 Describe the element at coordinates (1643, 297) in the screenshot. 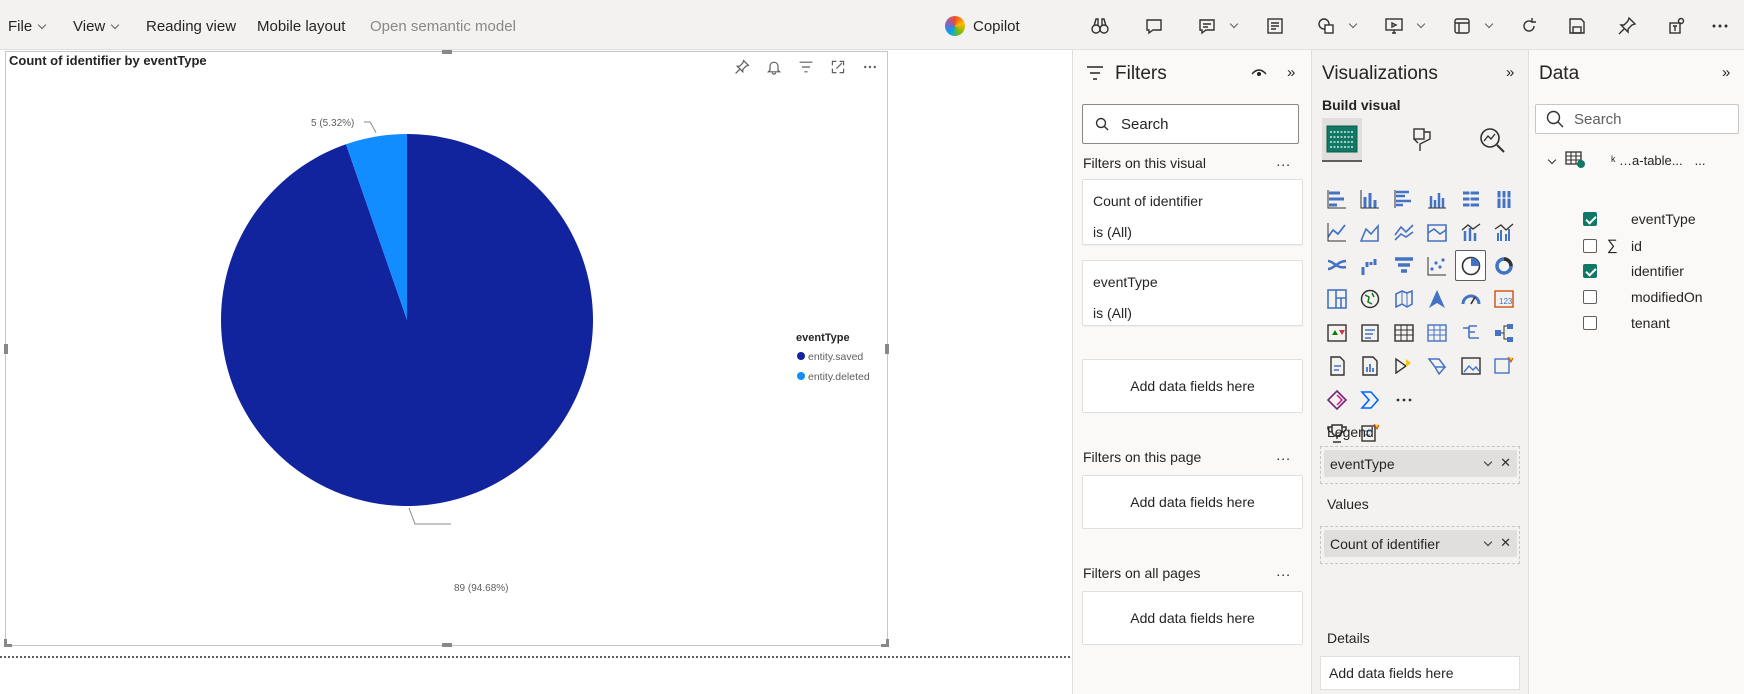

I see `field-modifiedon: modifiedOn` at that location.